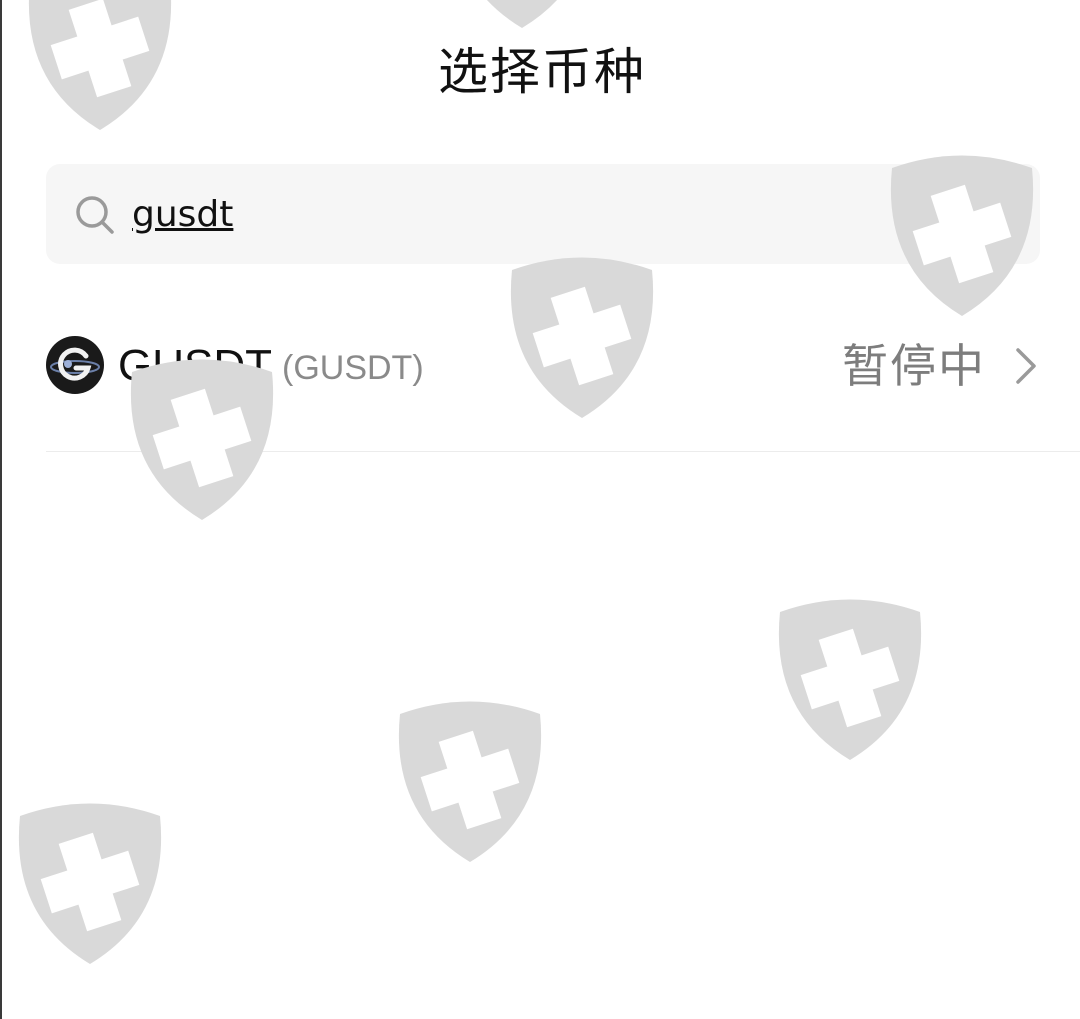 This screenshot has height=1019, width=1080. What do you see at coordinates (988, 214) in the screenshot?
I see `close-icon` at bounding box center [988, 214].